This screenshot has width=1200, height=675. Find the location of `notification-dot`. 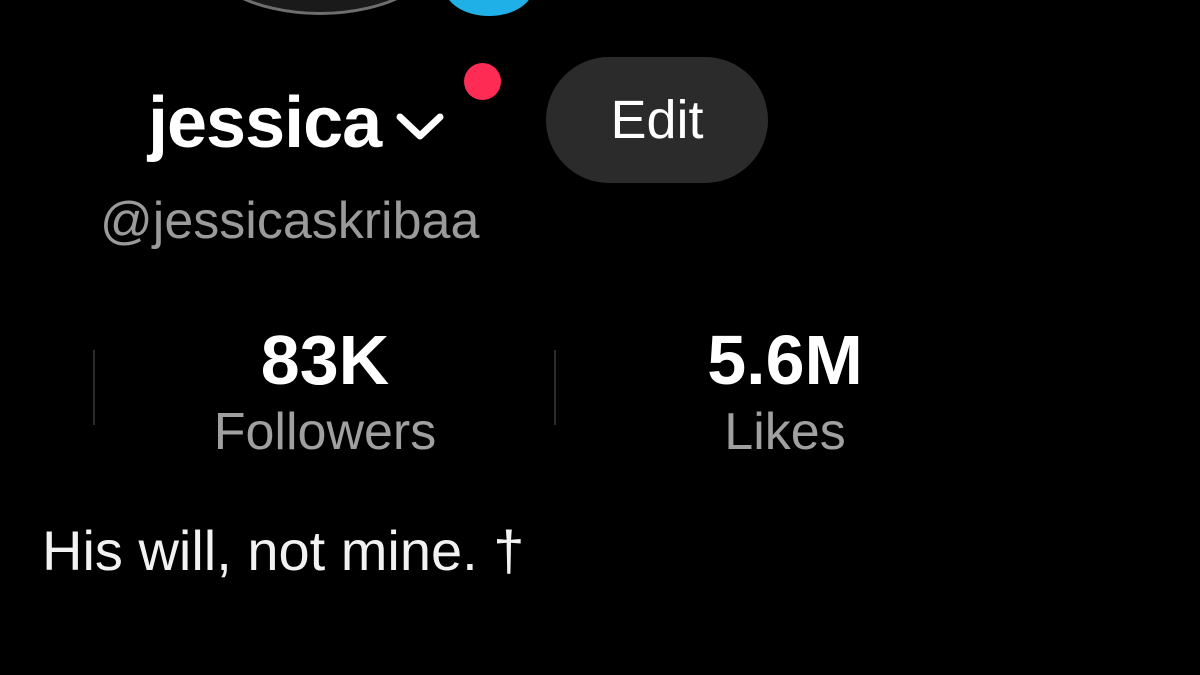

notification-dot is located at coordinates (482, 81).